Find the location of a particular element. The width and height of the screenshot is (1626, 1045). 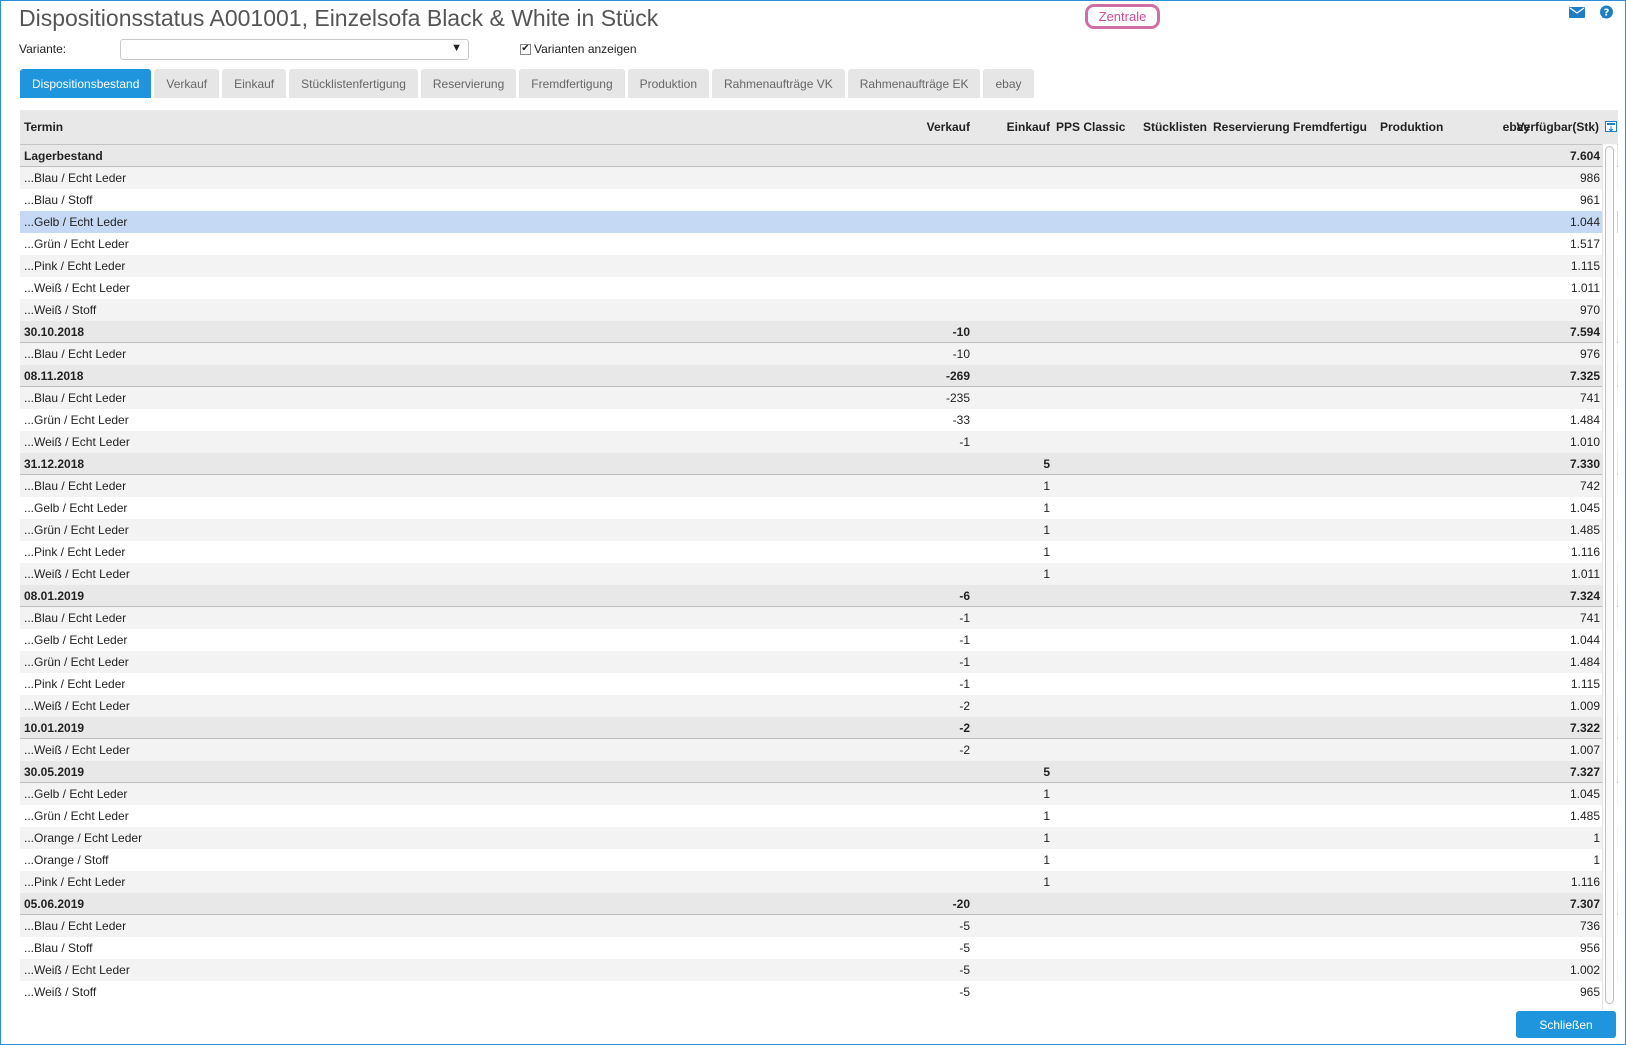

tab-rahmenauftraege-ek: Rahmenaufträge EK is located at coordinates (914, 83).